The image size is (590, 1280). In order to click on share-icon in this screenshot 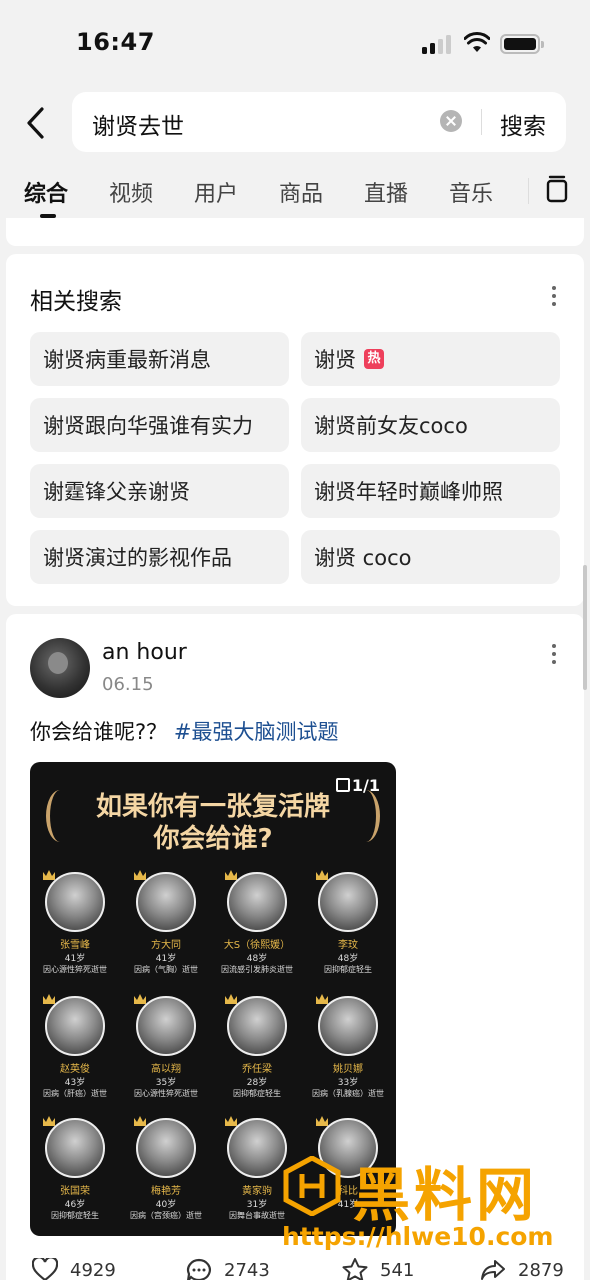, I will do `click(493, 1270)`.